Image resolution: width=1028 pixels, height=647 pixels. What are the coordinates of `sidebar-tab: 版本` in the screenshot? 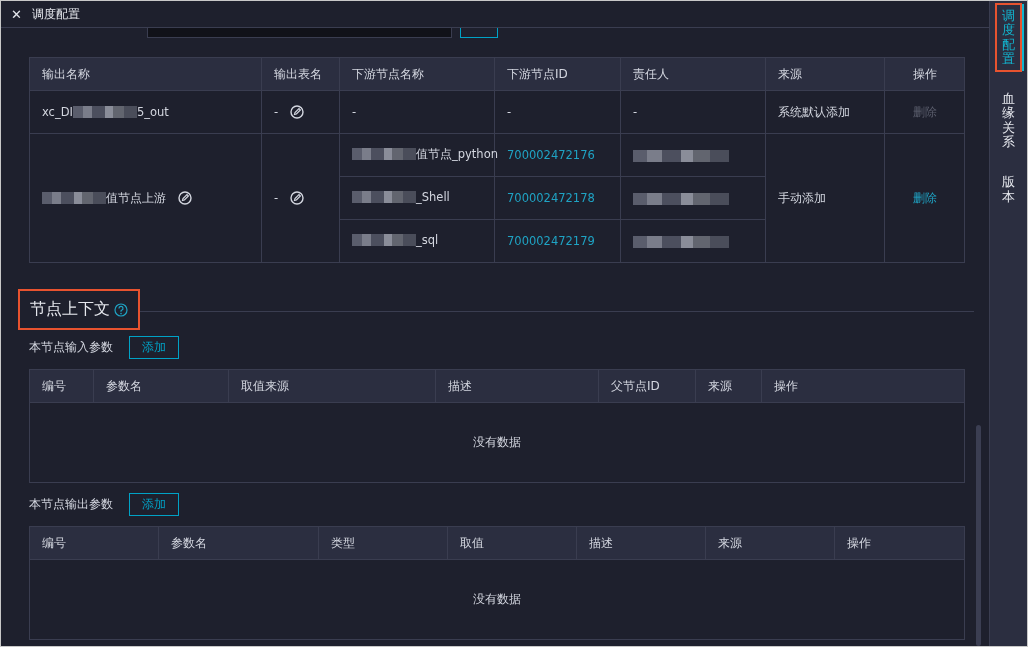 It's located at (1008, 189).